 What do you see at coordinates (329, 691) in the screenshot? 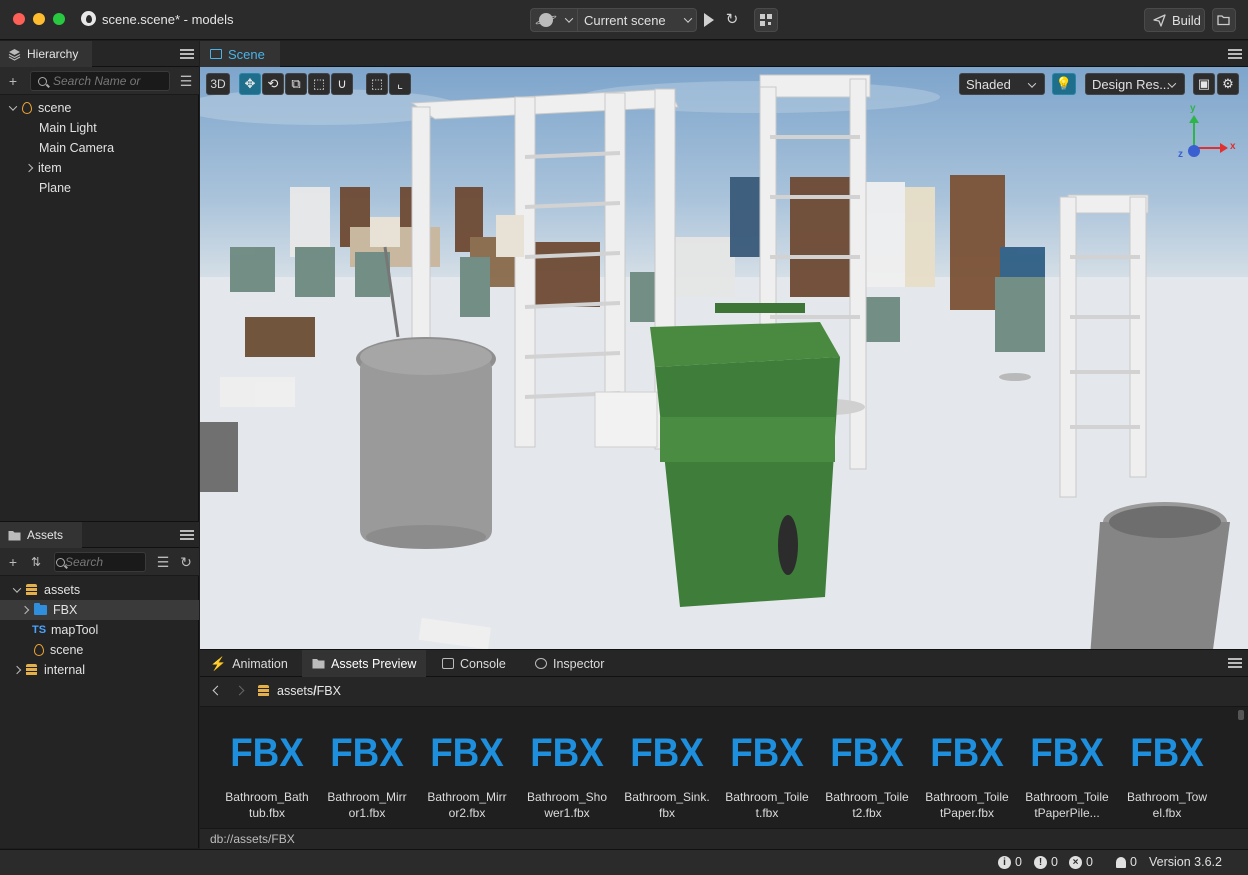
I see `breadcrumb-current: FBX` at bounding box center [329, 691].